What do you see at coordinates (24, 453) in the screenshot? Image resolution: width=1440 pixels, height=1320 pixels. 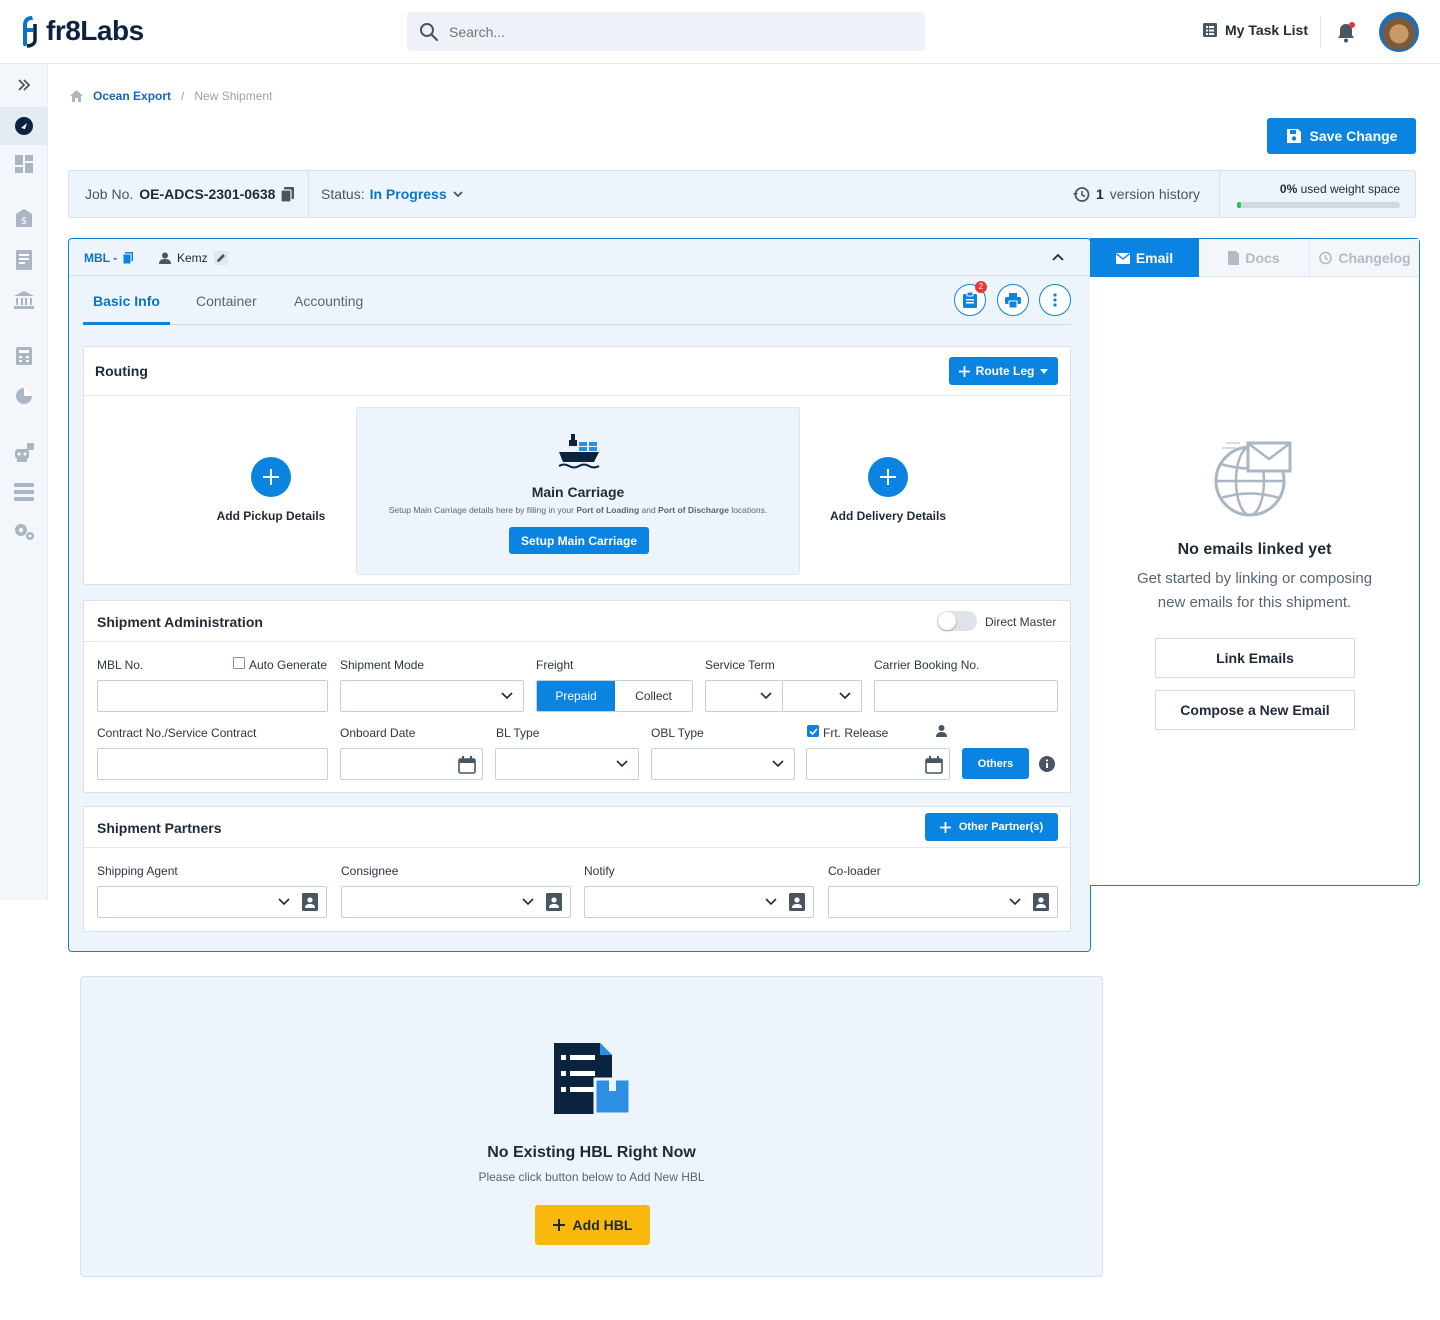 I see `sidebar-item-automation` at bounding box center [24, 453].